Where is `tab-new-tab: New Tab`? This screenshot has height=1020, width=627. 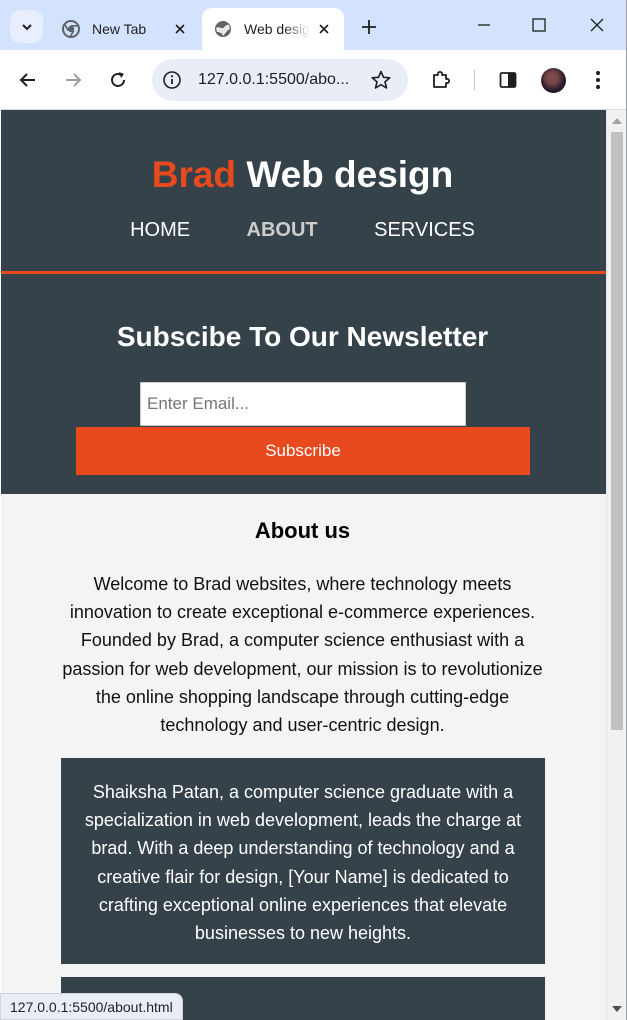
tab-new-tab: New Tab is located at coordinates (125, 29).